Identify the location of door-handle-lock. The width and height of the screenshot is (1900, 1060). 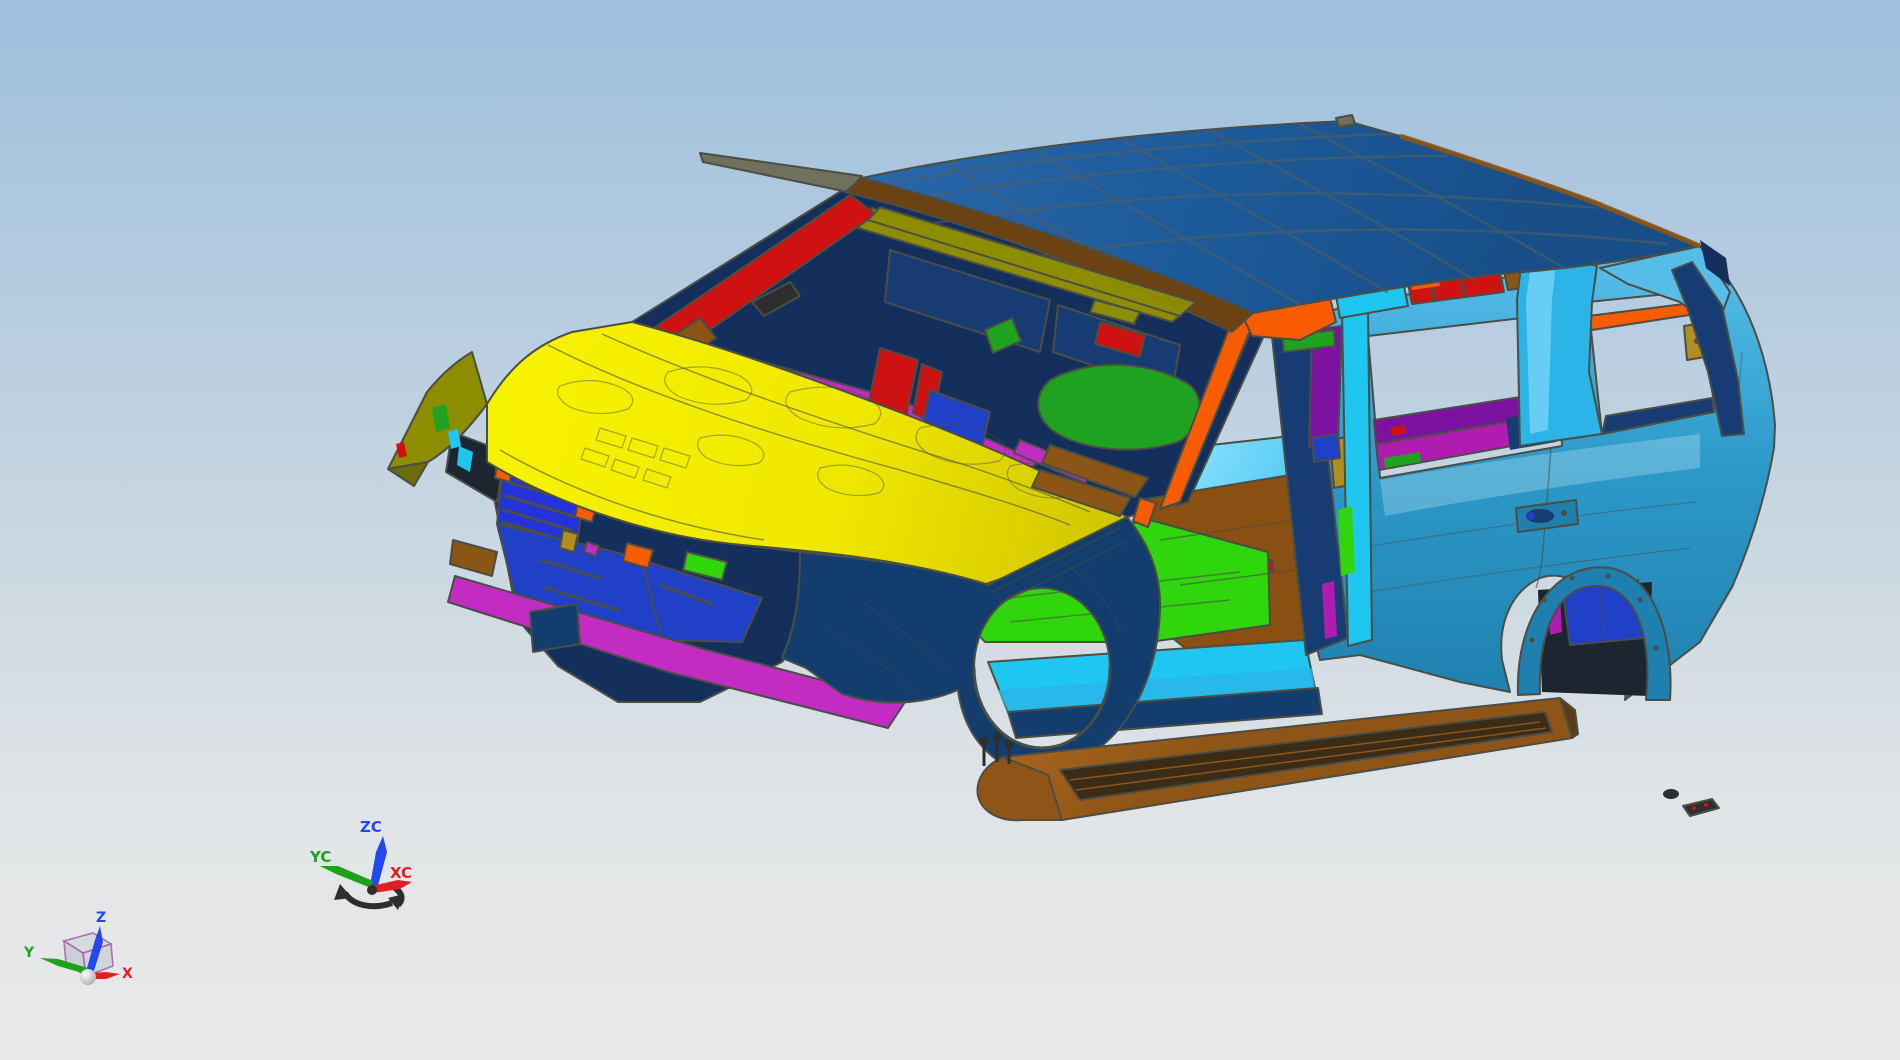
(1531, 516).